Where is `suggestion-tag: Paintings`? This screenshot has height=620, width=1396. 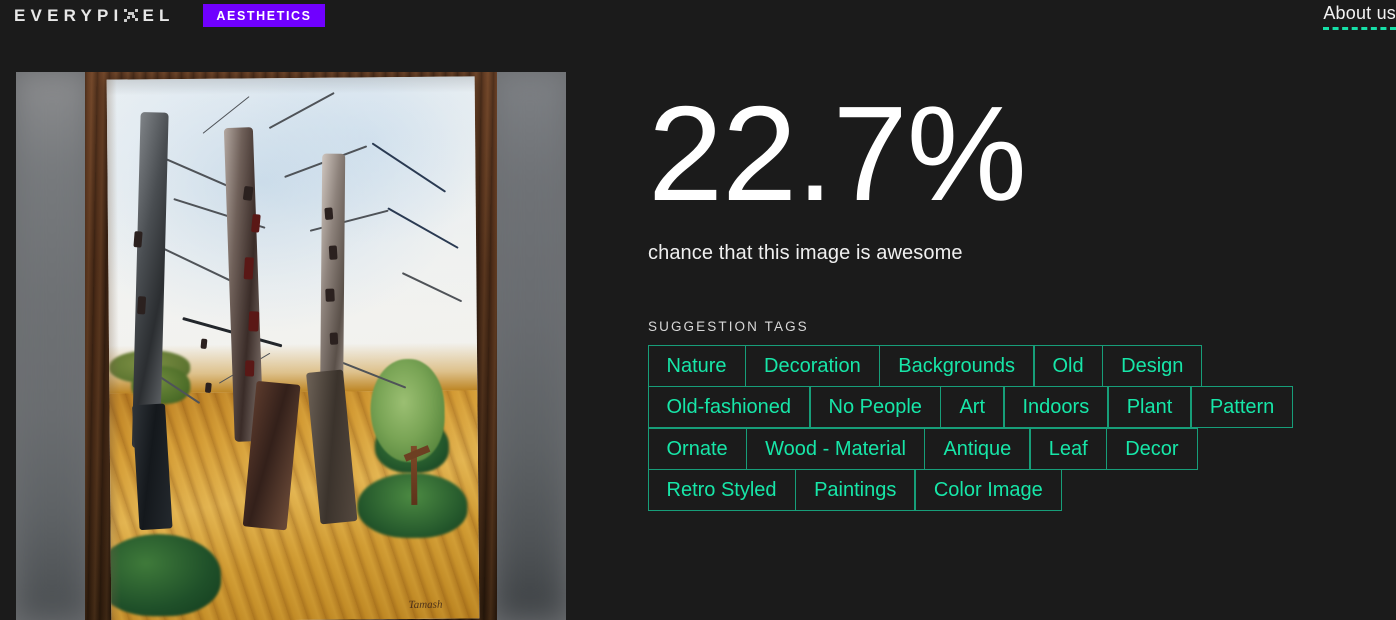 suggestion-tag: Paintings is located at coordinates (855, 490).